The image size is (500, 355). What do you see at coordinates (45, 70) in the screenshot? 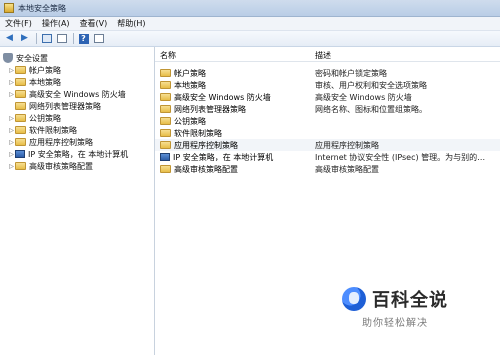
I see `tree-item-label: 帐户策略` at bounding box center [45, 70].